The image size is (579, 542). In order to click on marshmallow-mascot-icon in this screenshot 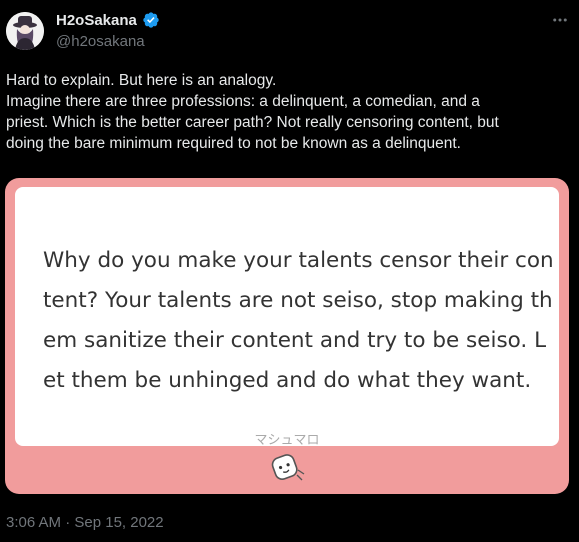, I will do `click(288, 467)`.